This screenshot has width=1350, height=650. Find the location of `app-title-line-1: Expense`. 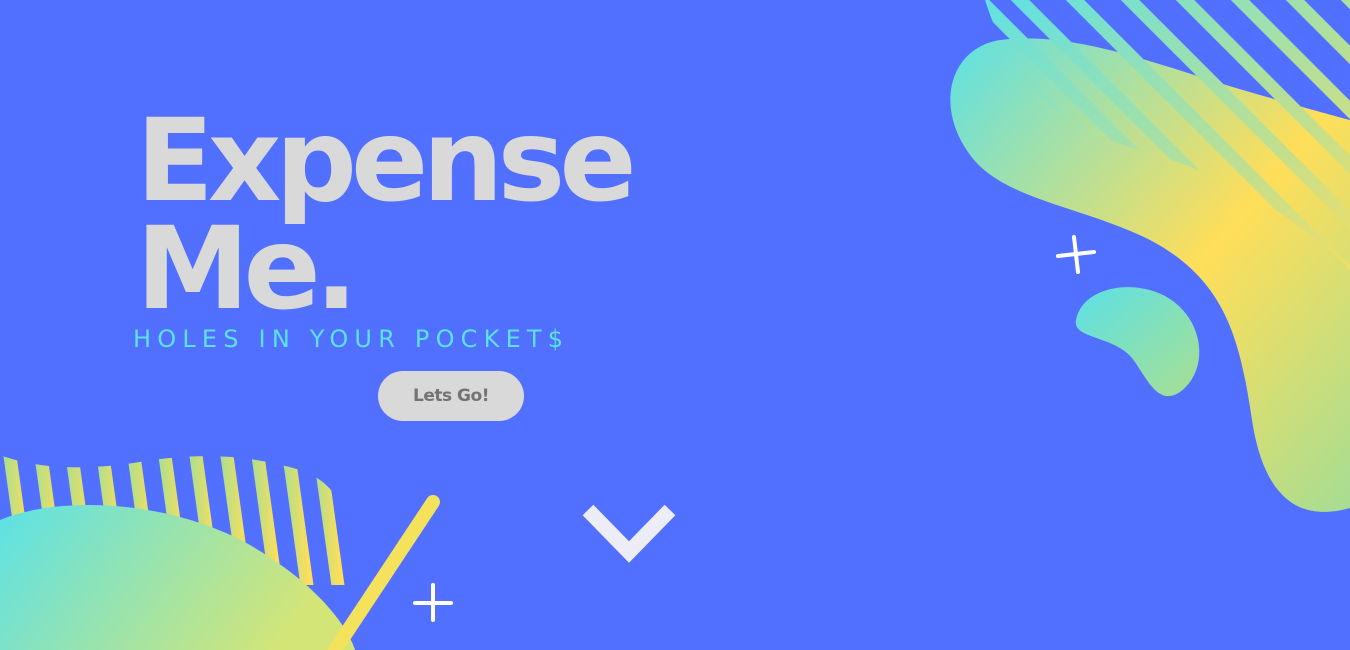

app-title-line-1: Expense is located at coordinates (386, 160).